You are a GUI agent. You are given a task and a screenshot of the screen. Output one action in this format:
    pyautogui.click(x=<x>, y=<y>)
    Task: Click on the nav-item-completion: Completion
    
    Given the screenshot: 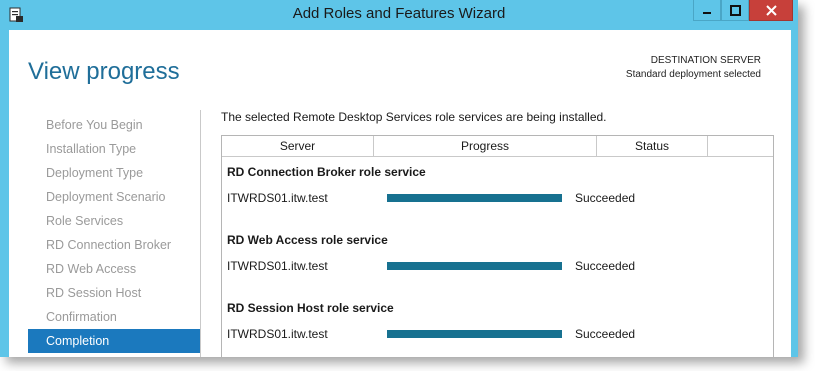 What is the action you would take?
    pyautogui.click(x=114, y=341)
    